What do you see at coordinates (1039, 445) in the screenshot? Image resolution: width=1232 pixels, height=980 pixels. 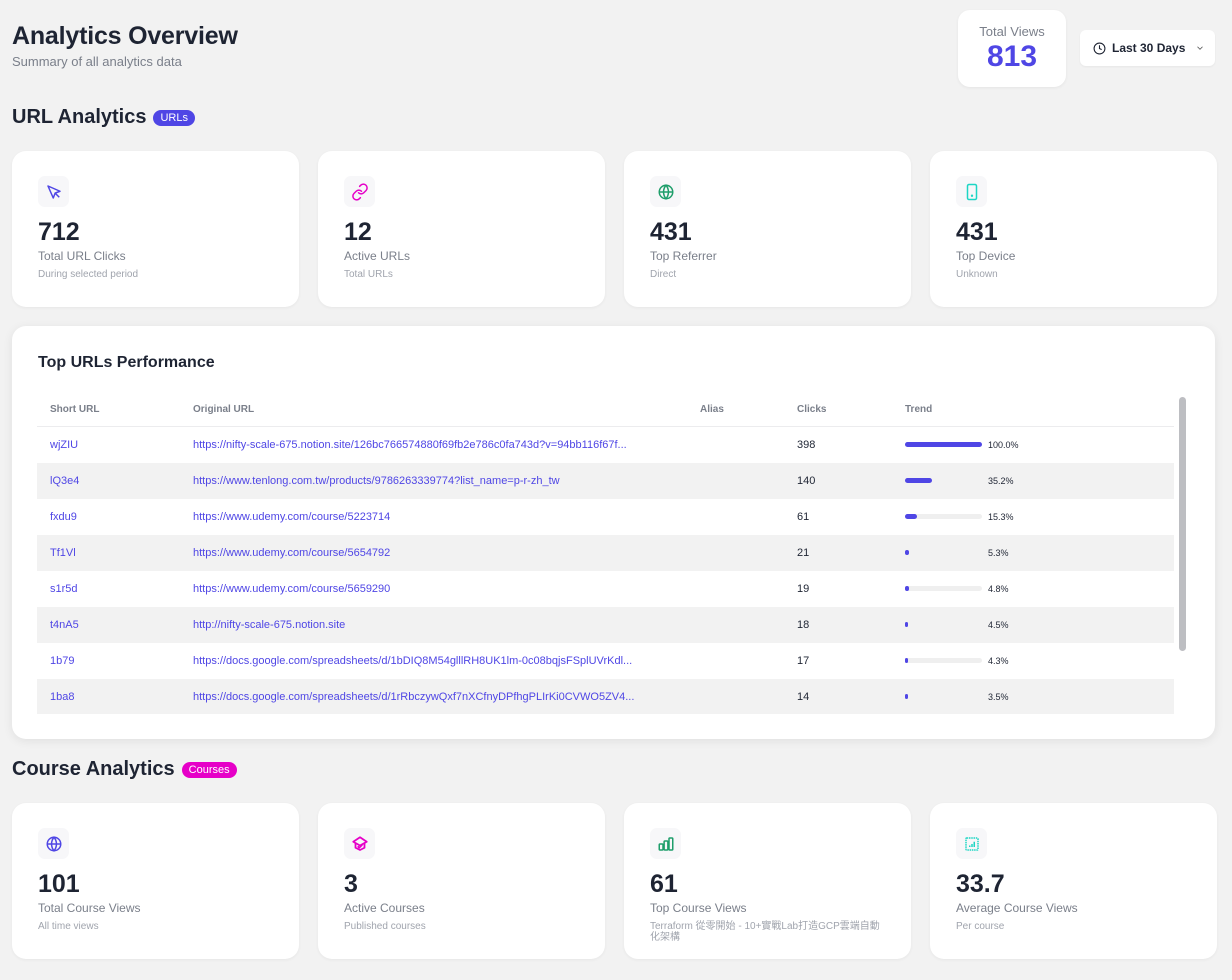 I see `trend-indicator: 100.0%` at bounding box center [1039, 445].